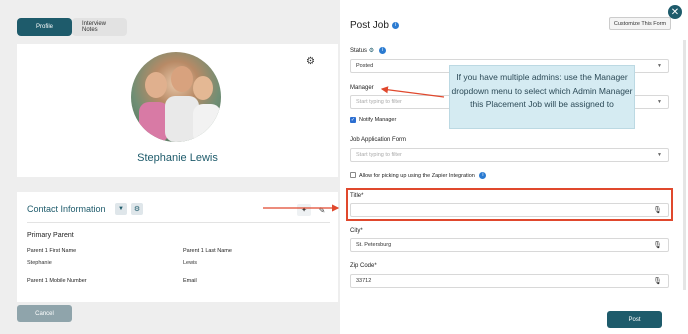 Image resolution: width=688 pixels, height=334 pixels. I want to click on tab-profile: Profile, so click(44, 27).